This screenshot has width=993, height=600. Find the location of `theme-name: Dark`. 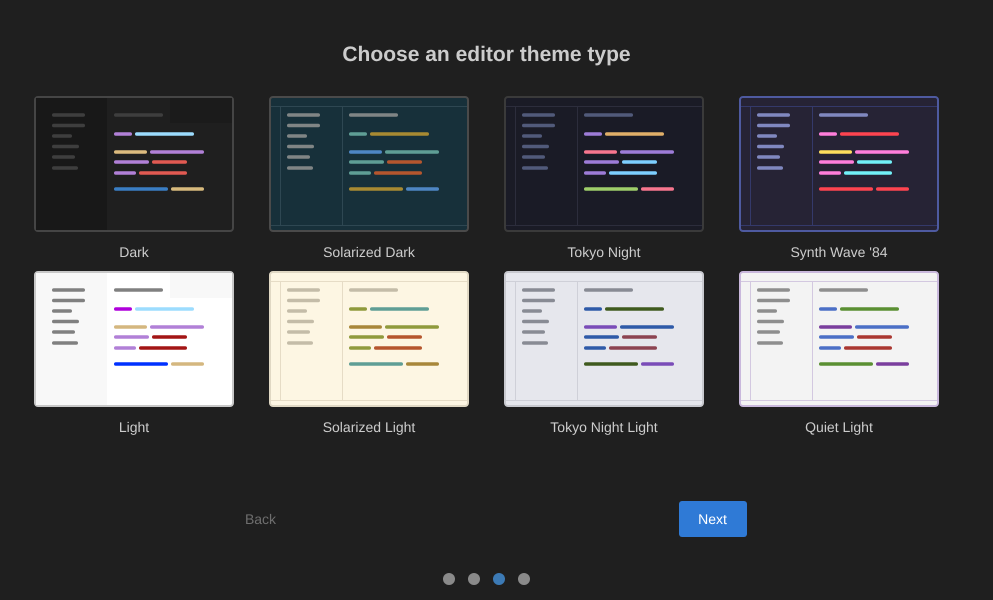

theme-name: Dark is located at coordinates (134, 252).